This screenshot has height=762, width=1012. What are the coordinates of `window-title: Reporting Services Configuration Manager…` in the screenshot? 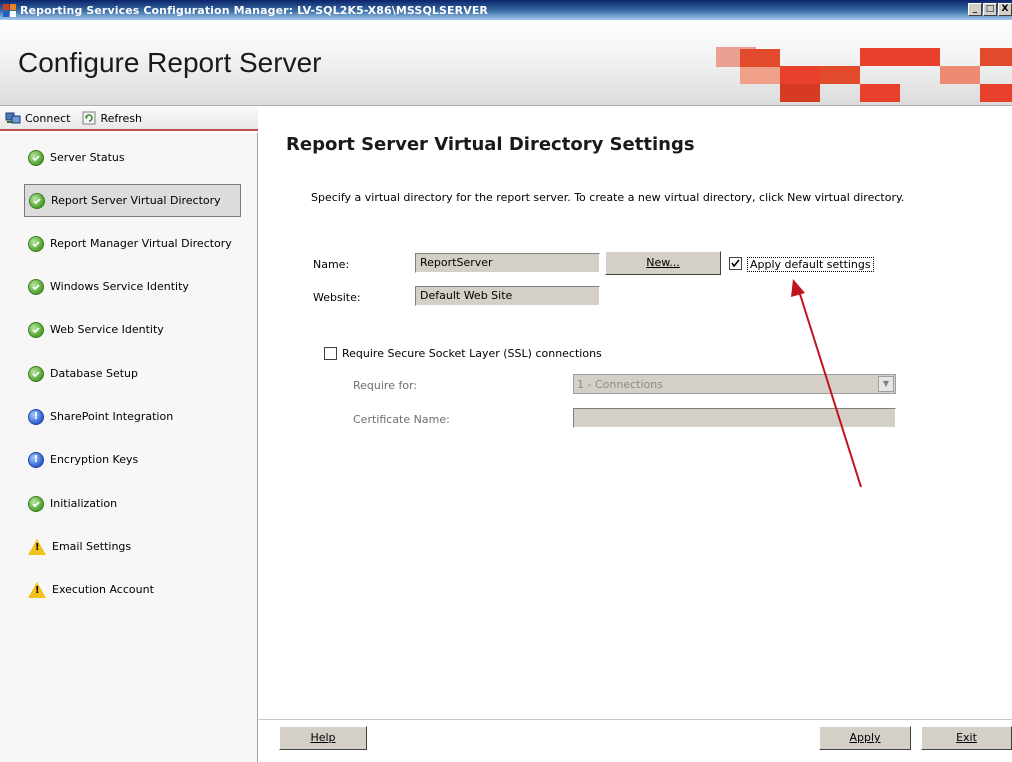 It's located at (254, 10).